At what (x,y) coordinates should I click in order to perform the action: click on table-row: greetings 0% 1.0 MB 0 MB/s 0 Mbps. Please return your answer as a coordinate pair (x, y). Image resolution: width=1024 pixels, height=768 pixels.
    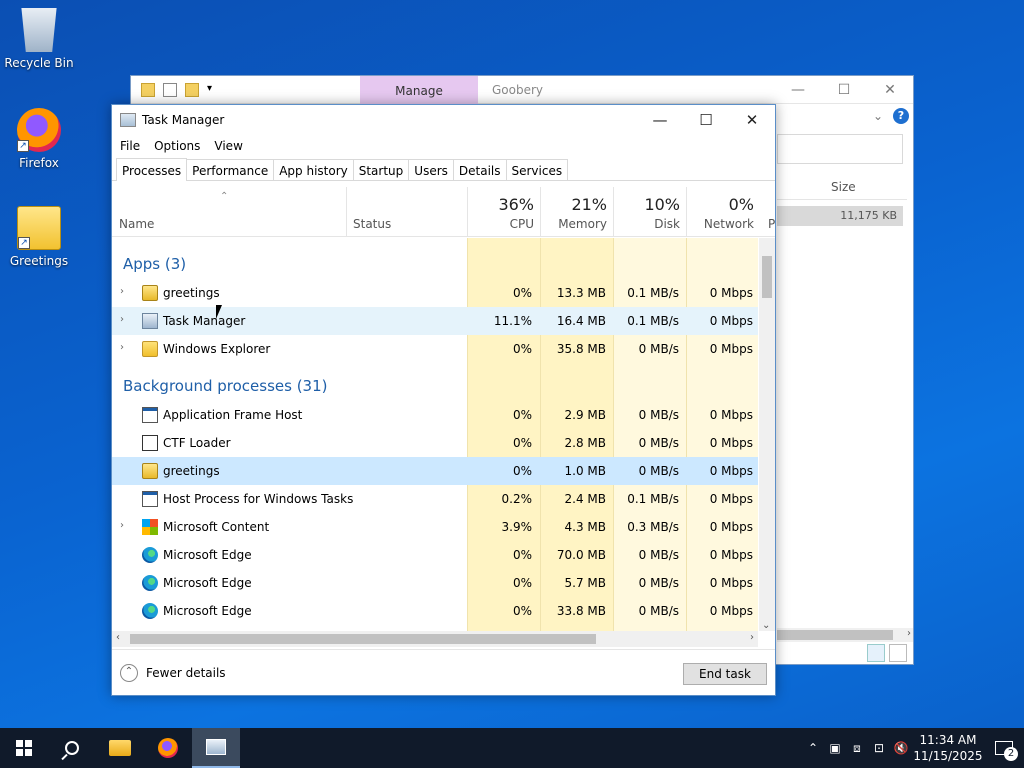
    Looking at the image, I should click on (435, 471).